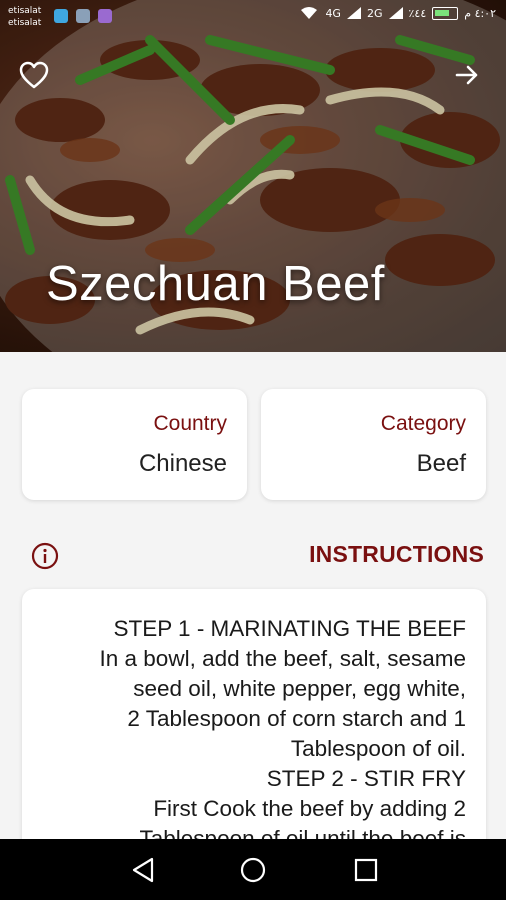 This screenshot has height=900, width=506. I want to click on open-details-button, so click(467, 75).